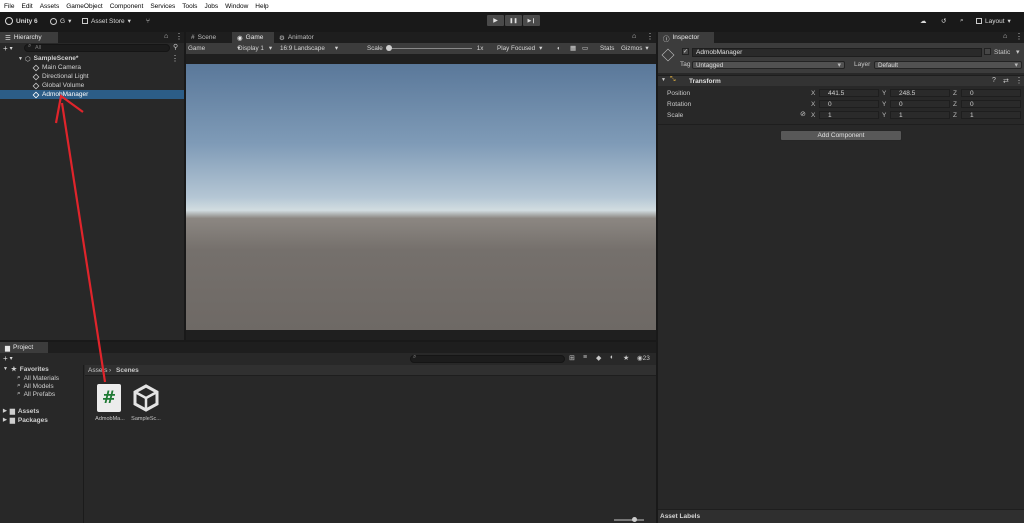 The image size is (1024, 523). What do you see at coordinates (300, 37) in the screenshot?
I see `tab-animator: ⚙ Animator` at bounding box center [300, 37].